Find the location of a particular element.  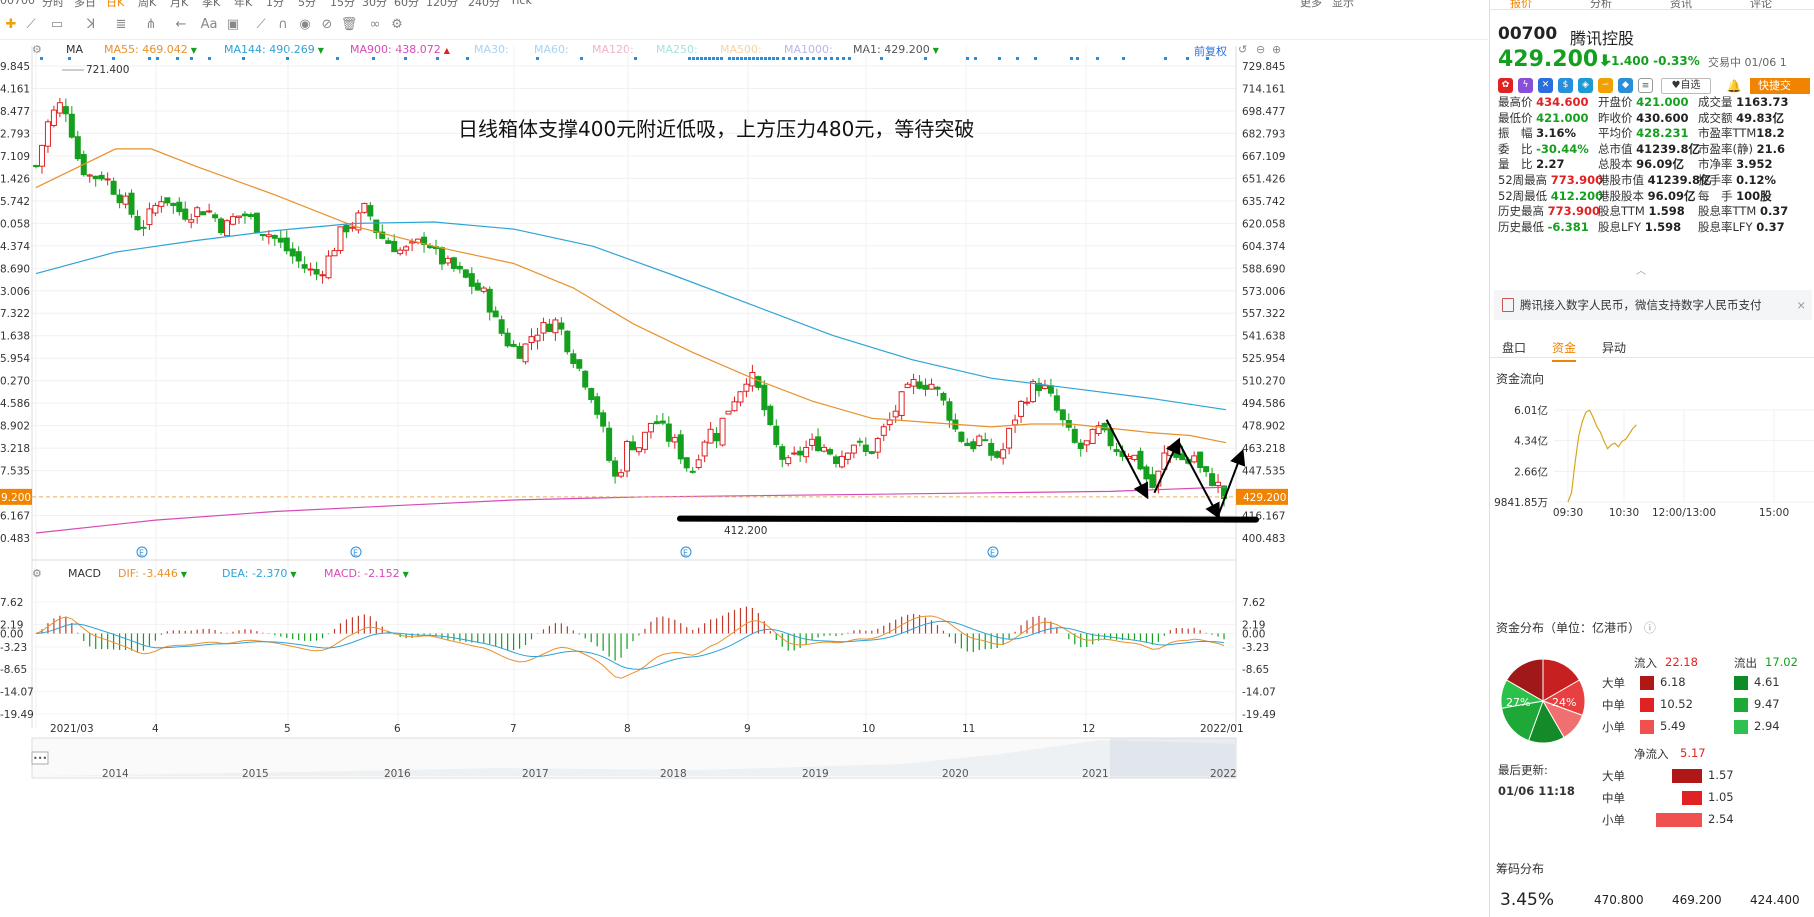

sub-tab: 盘口 is located at coordinates (1514, 347).